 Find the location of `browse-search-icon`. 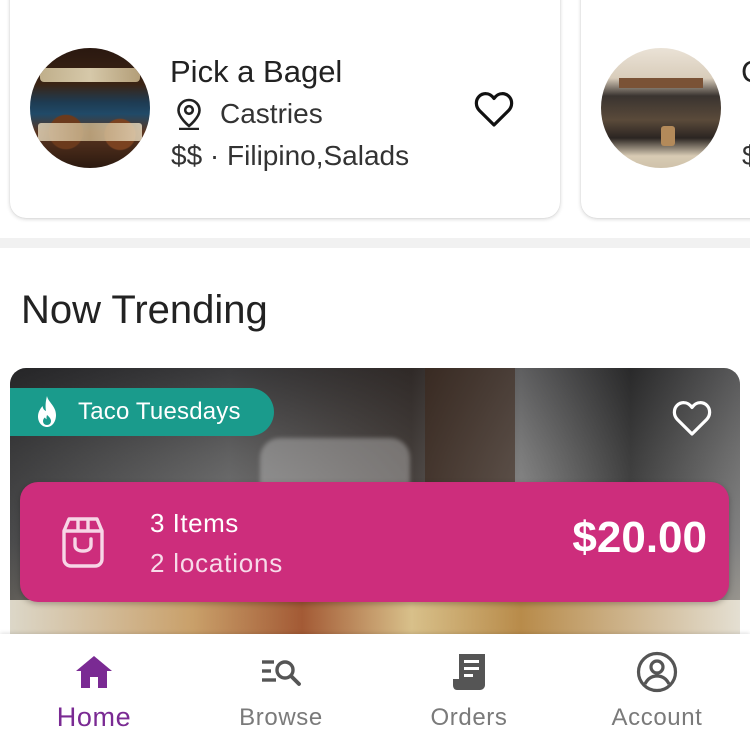

browse-search-icon is located at coordinates (281, 672).